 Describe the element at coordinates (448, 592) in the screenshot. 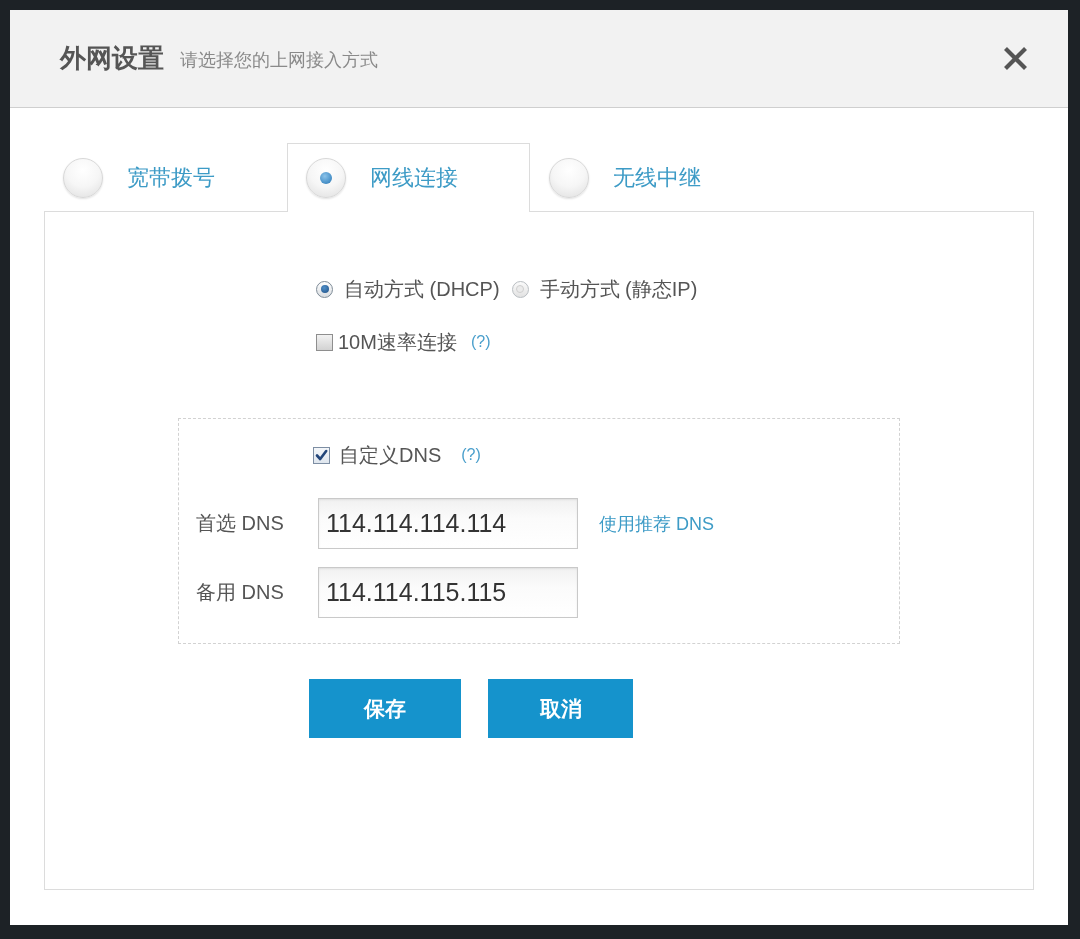

I see `dns-input-field: 114.114.115.115` at that location.